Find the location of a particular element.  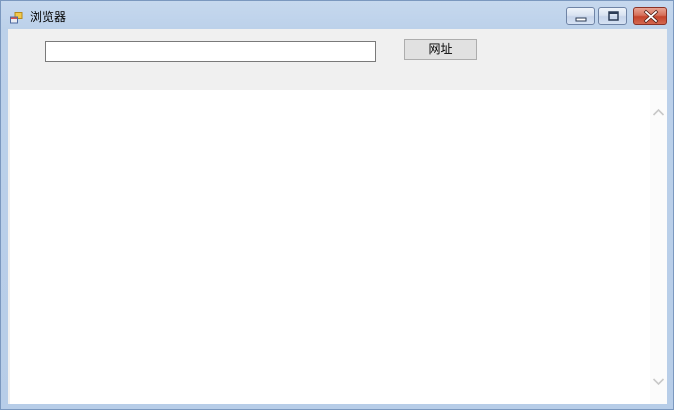

maximize-button is located at coordinates (612, 16).